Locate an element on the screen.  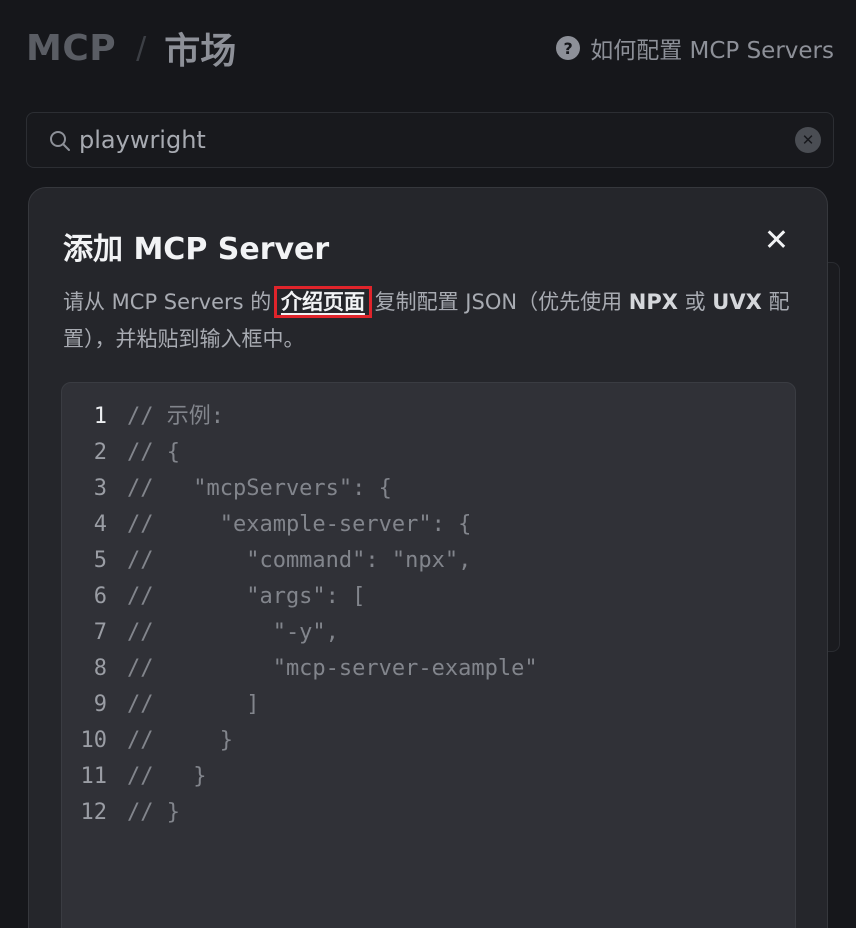
code-line: 12 // } is located at coordinates (428, 813).